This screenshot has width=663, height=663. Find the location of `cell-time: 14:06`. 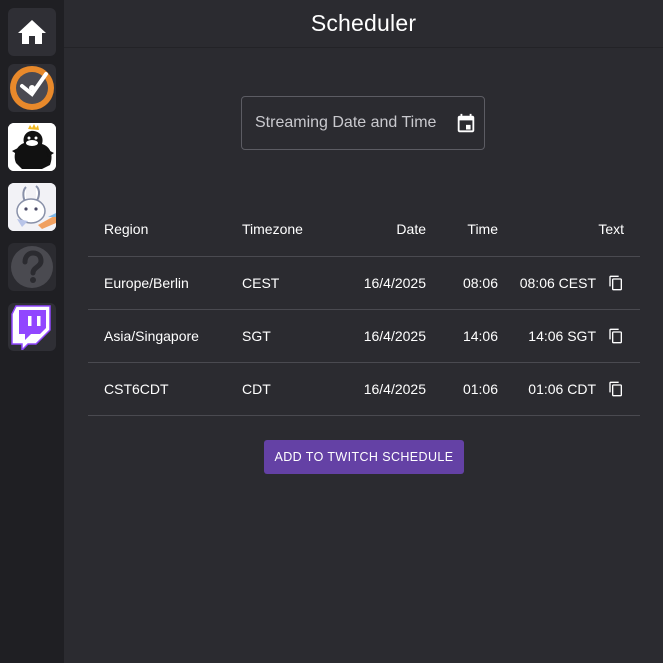

cell-time: 14:06 is located at coordinates (462, 336).